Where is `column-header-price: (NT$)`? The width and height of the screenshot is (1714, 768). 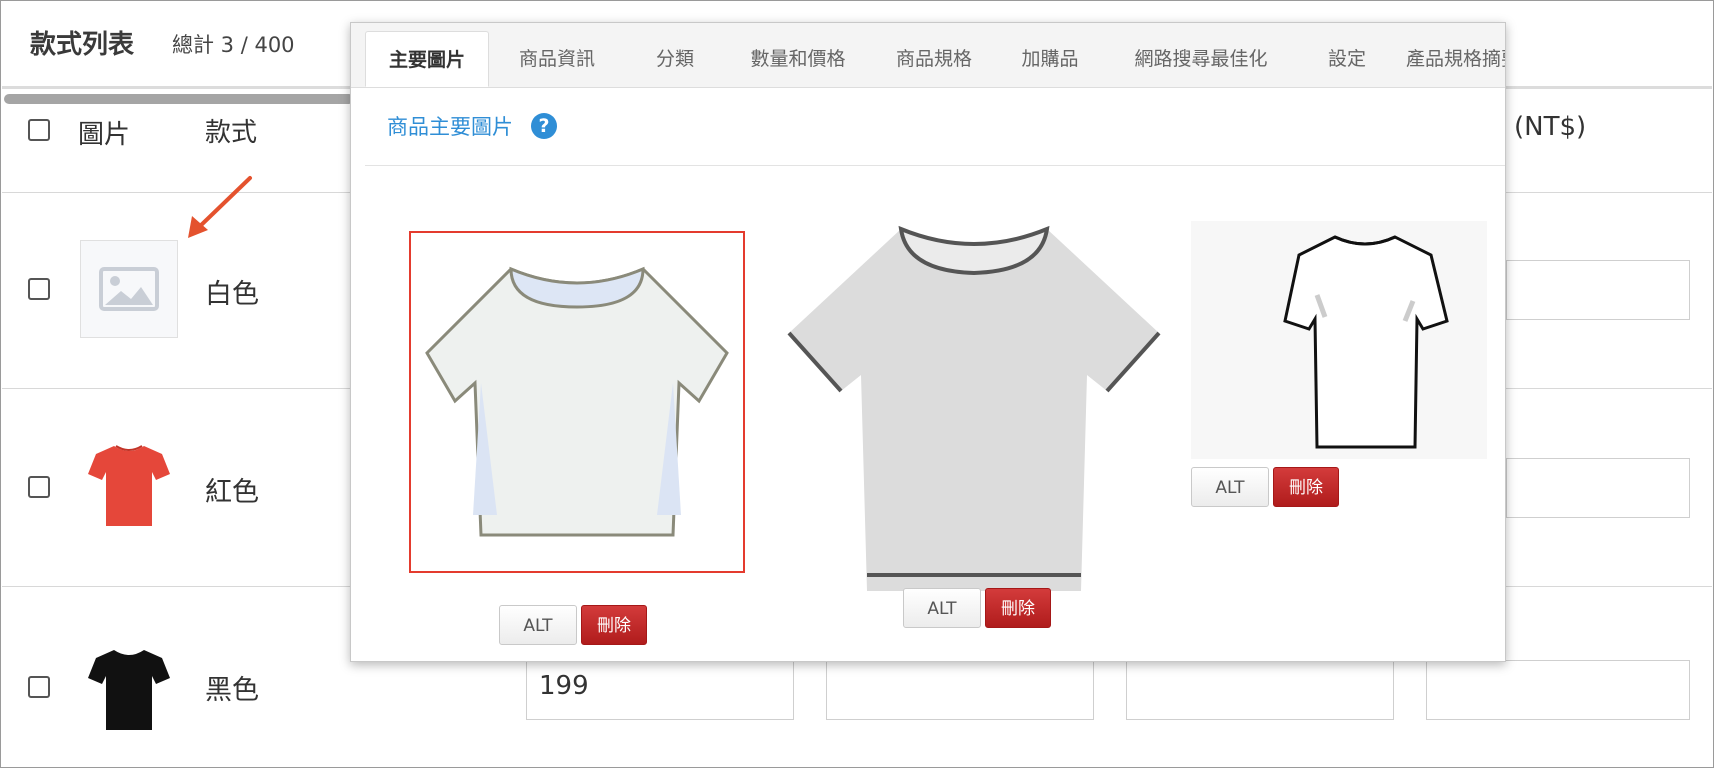 column-header-price: (NT$) is located at coordinates (1550, 127).